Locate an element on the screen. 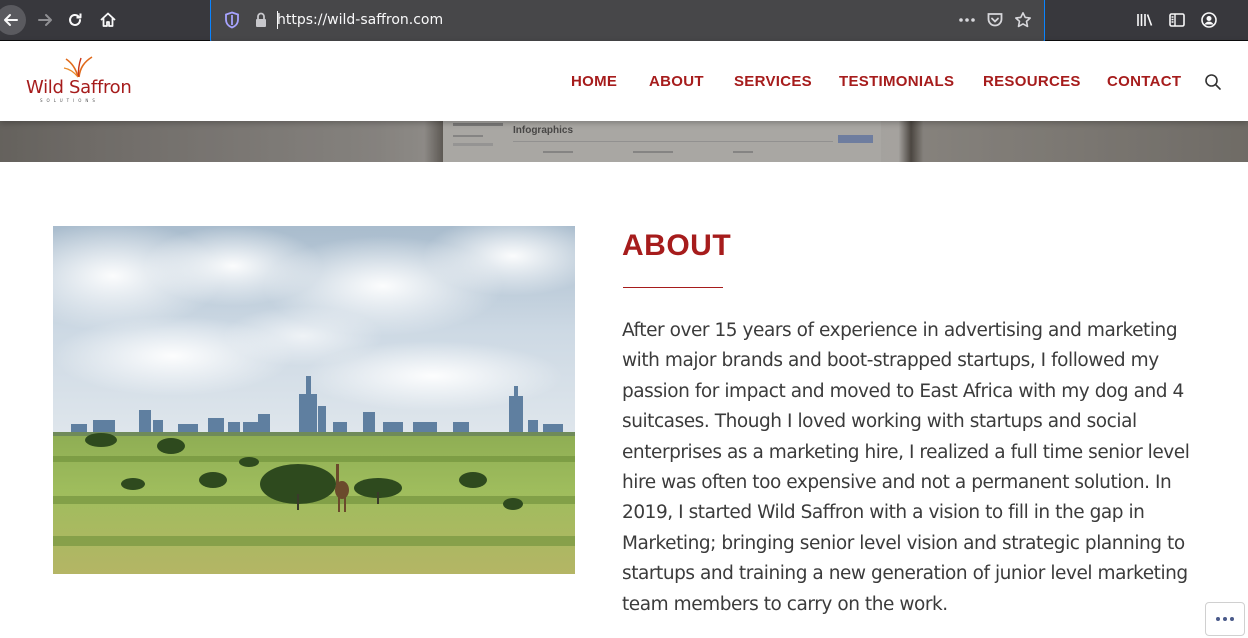  ellipsis-icon is located at coordinates (1225, 619).